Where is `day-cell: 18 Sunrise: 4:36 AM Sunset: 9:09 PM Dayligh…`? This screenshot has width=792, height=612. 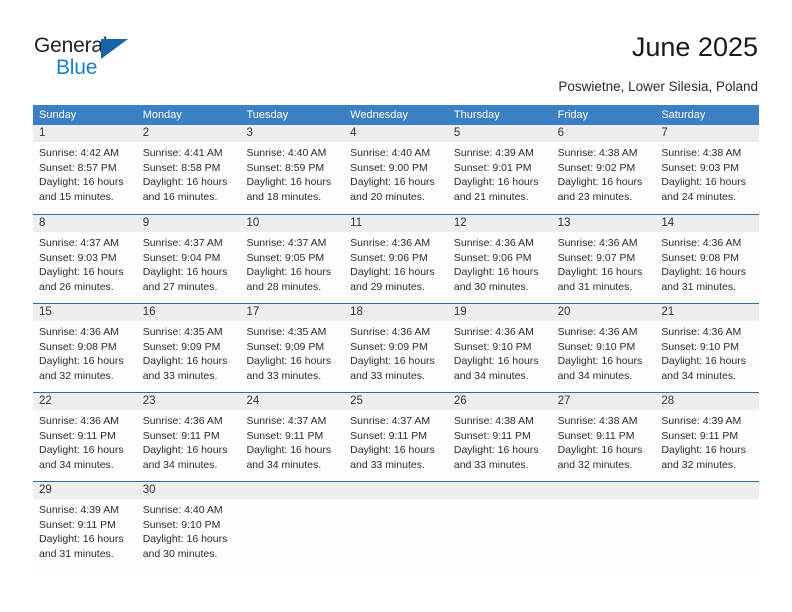 day-cell: 18 Sunrise: 4:36 AM Sunset: 9:09 PM Dayligh… is located at coordinates (396, 348).